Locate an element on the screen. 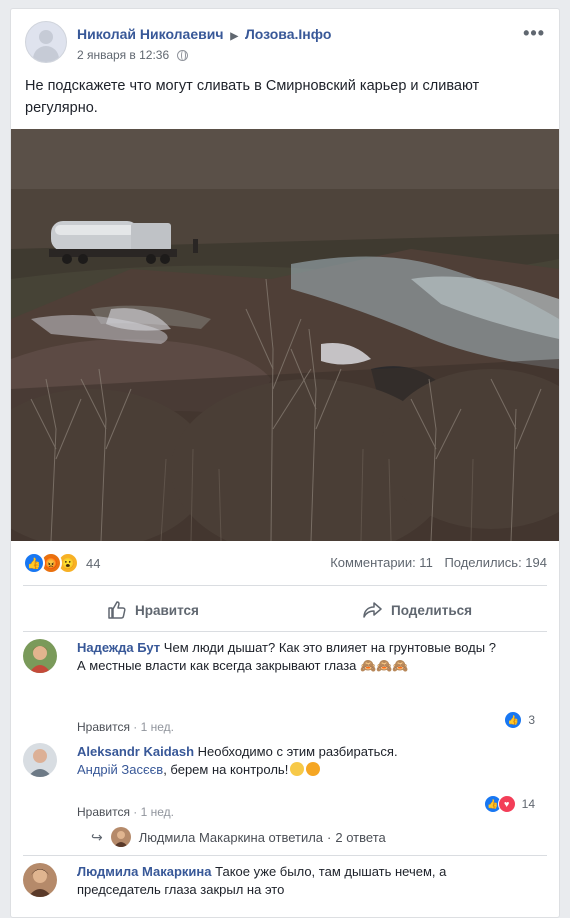 Image resolution: width=570 pixels, height=918 pixels. comment-author: Людмила Макаркина is located at coordinates (144, 871).